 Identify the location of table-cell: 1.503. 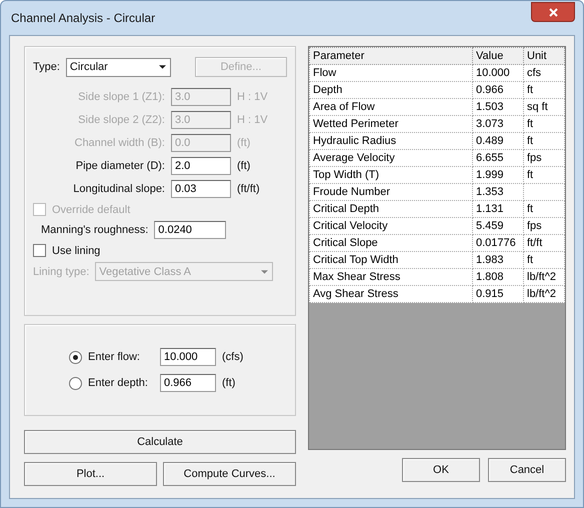
(498, 107).